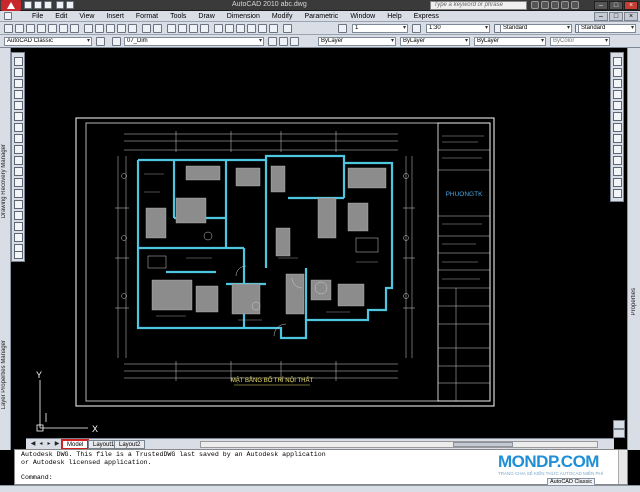  What do you see at coordinates (70, 5) in the screenshot?
I see `redo-icon` at bounding box center [70, 5].